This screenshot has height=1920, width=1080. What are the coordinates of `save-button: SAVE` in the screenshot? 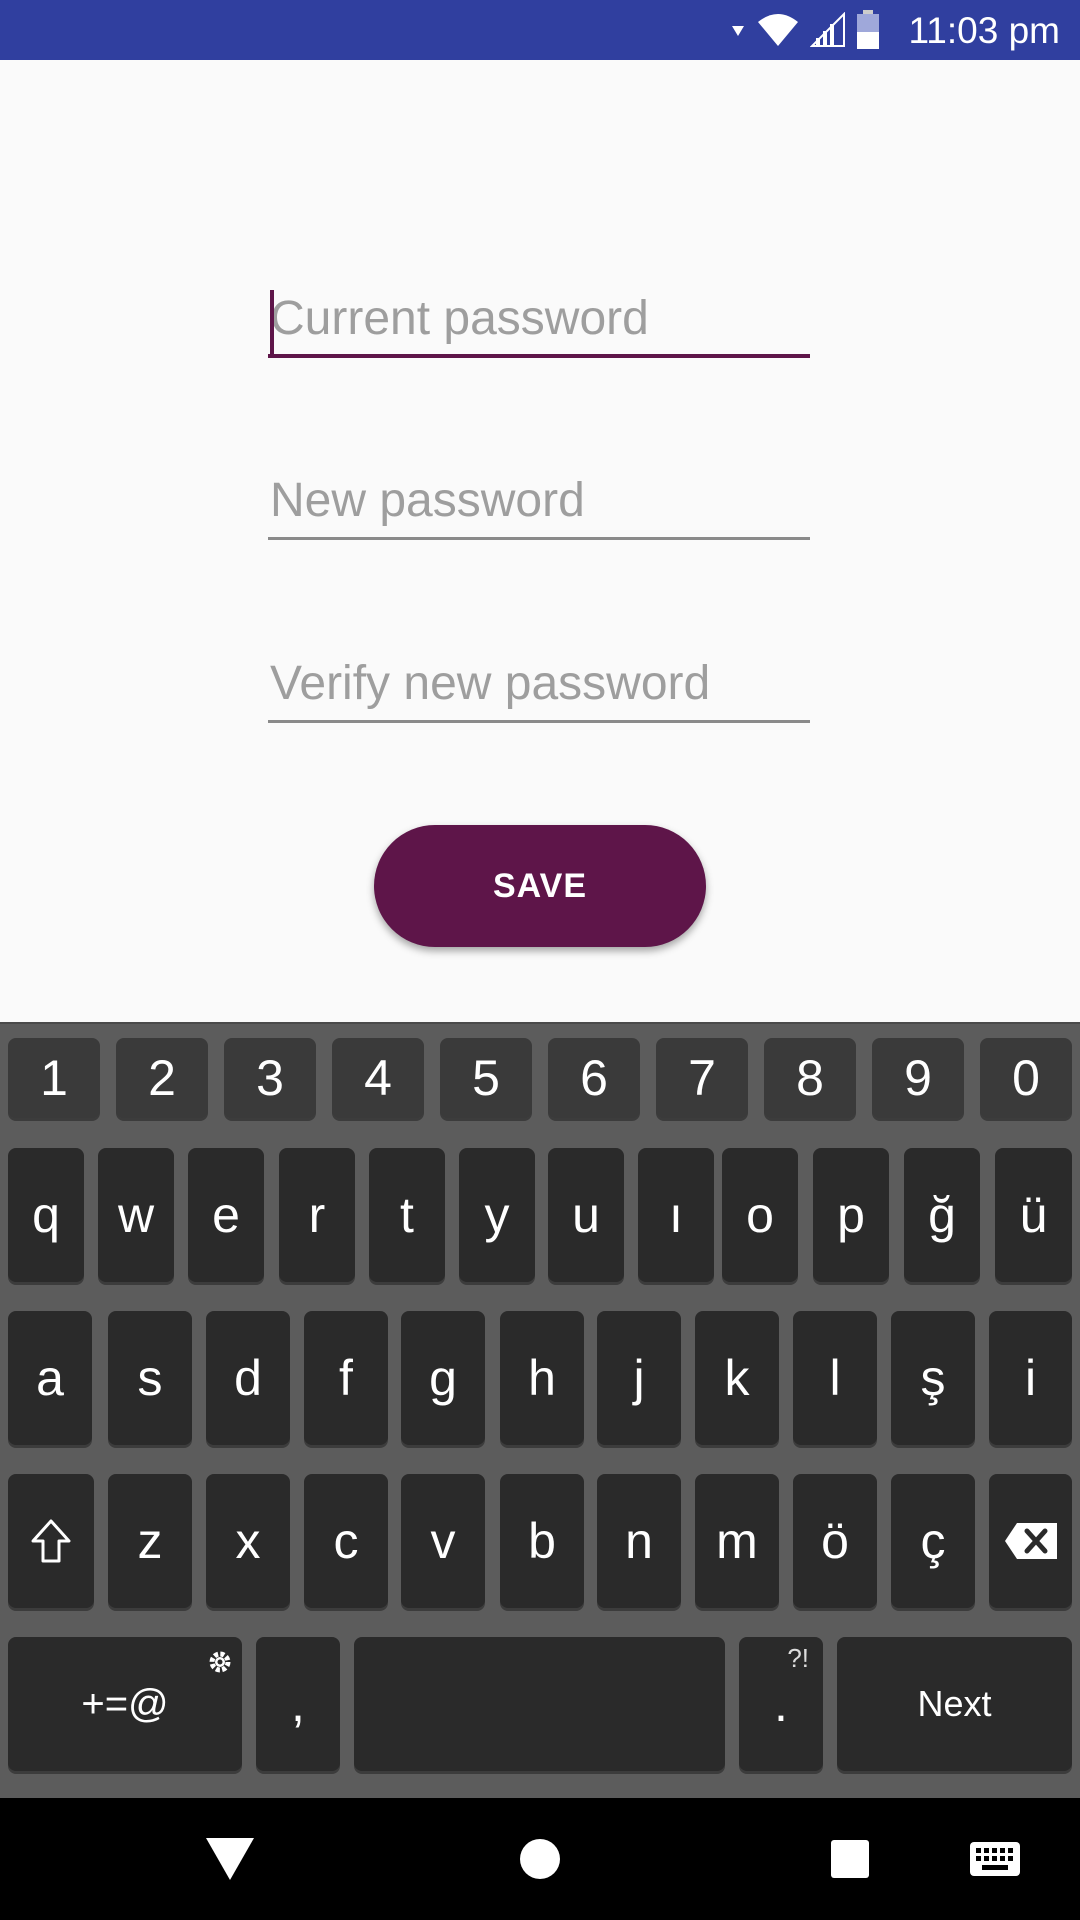 It's located at (540, 886).